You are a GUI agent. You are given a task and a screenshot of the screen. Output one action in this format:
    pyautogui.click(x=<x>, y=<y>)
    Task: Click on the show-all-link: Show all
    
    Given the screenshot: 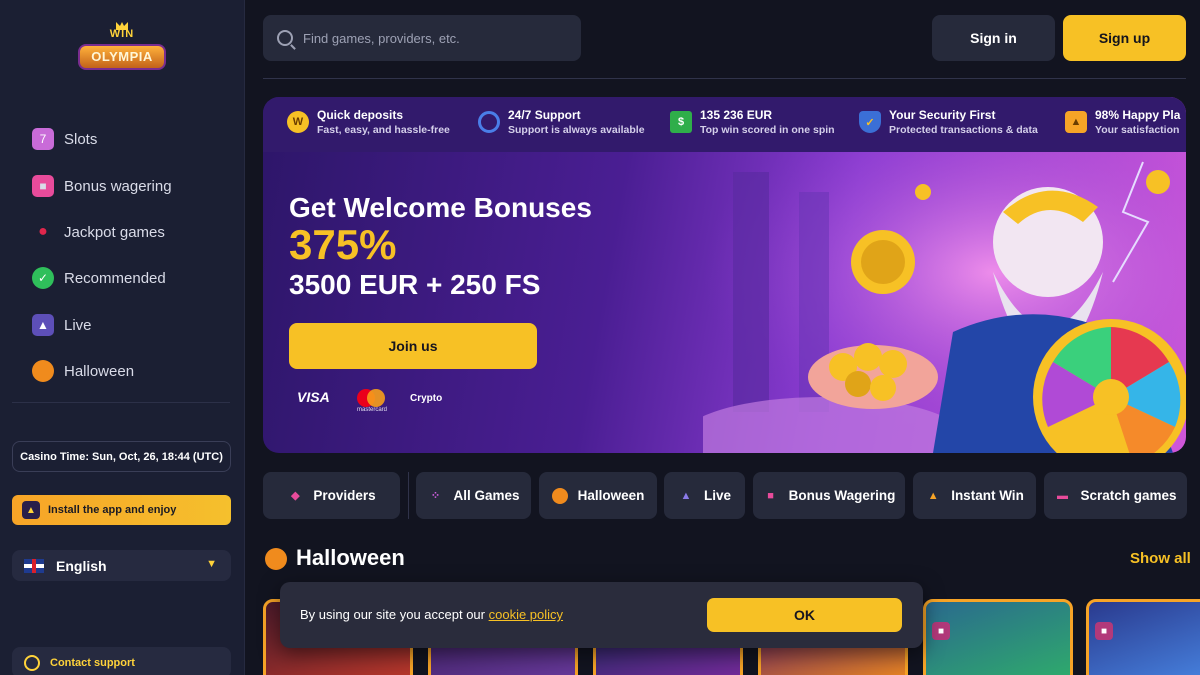 What is the action you would take?
    pyautogui.click(x=1160, y=558)
    